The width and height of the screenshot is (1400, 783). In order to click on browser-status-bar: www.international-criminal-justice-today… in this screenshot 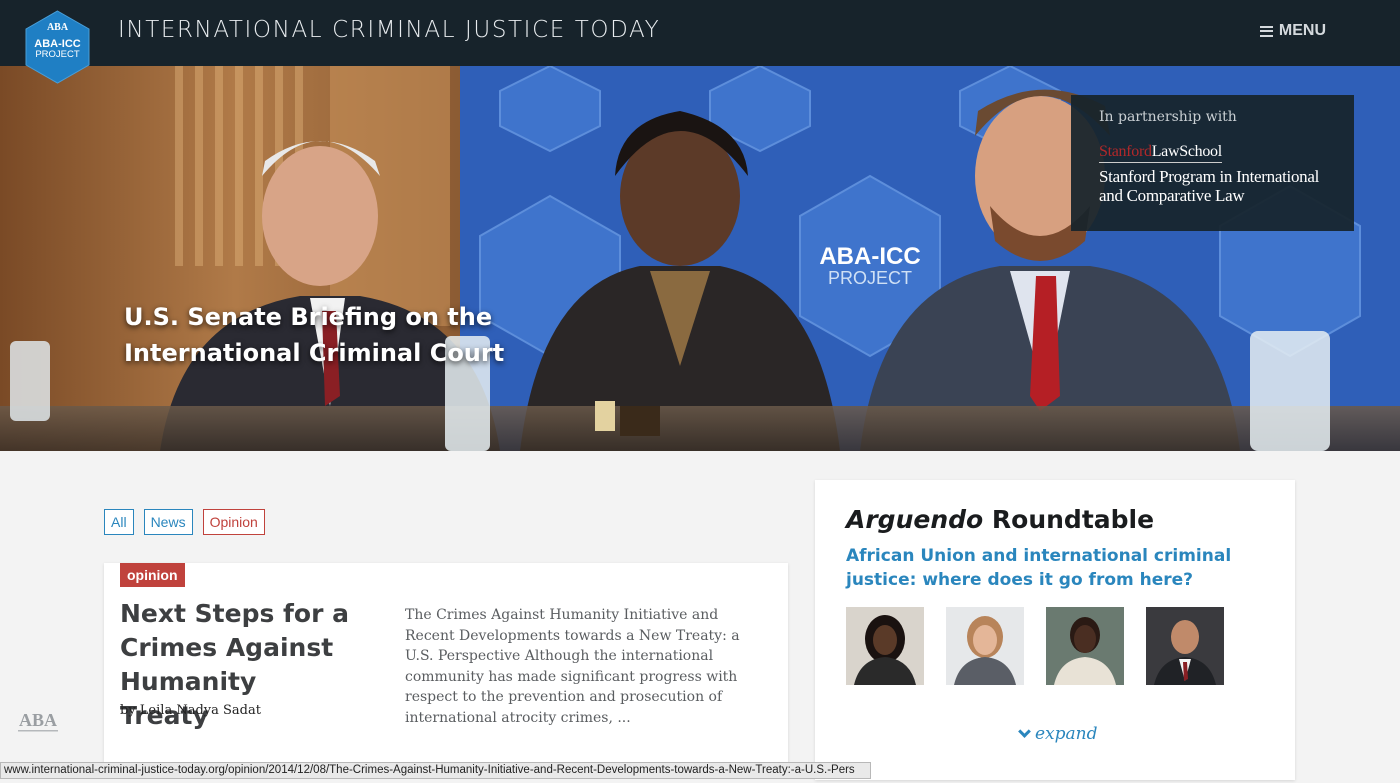, I will do `click(435, 770)`.